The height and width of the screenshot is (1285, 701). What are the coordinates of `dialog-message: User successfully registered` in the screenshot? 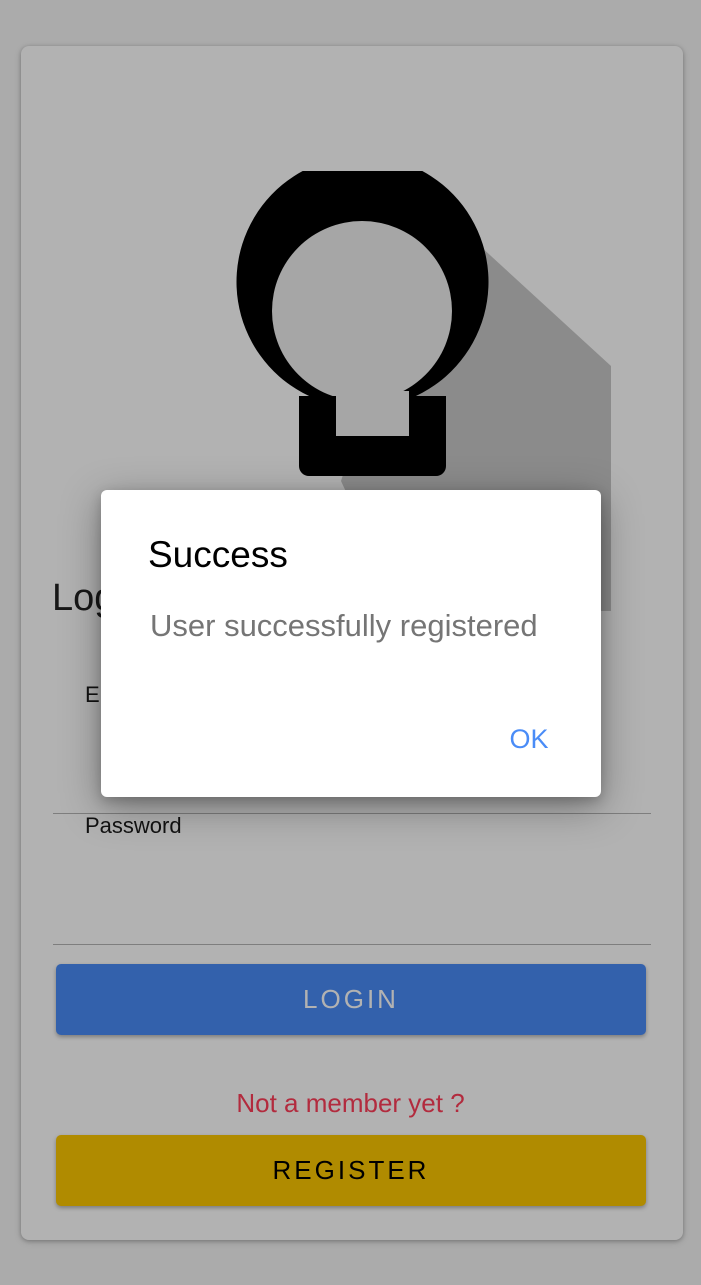 It's located at (344, 625).